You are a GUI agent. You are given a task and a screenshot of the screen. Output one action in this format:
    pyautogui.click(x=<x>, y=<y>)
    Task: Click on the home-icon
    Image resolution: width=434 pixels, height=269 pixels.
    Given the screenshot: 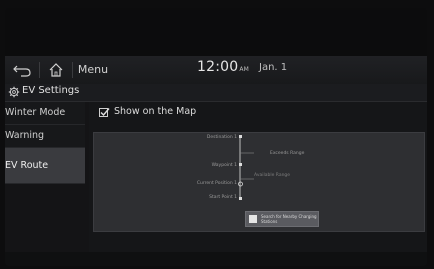 What is the action you would take?
    pyautogui.click(x=56, y=70)
    